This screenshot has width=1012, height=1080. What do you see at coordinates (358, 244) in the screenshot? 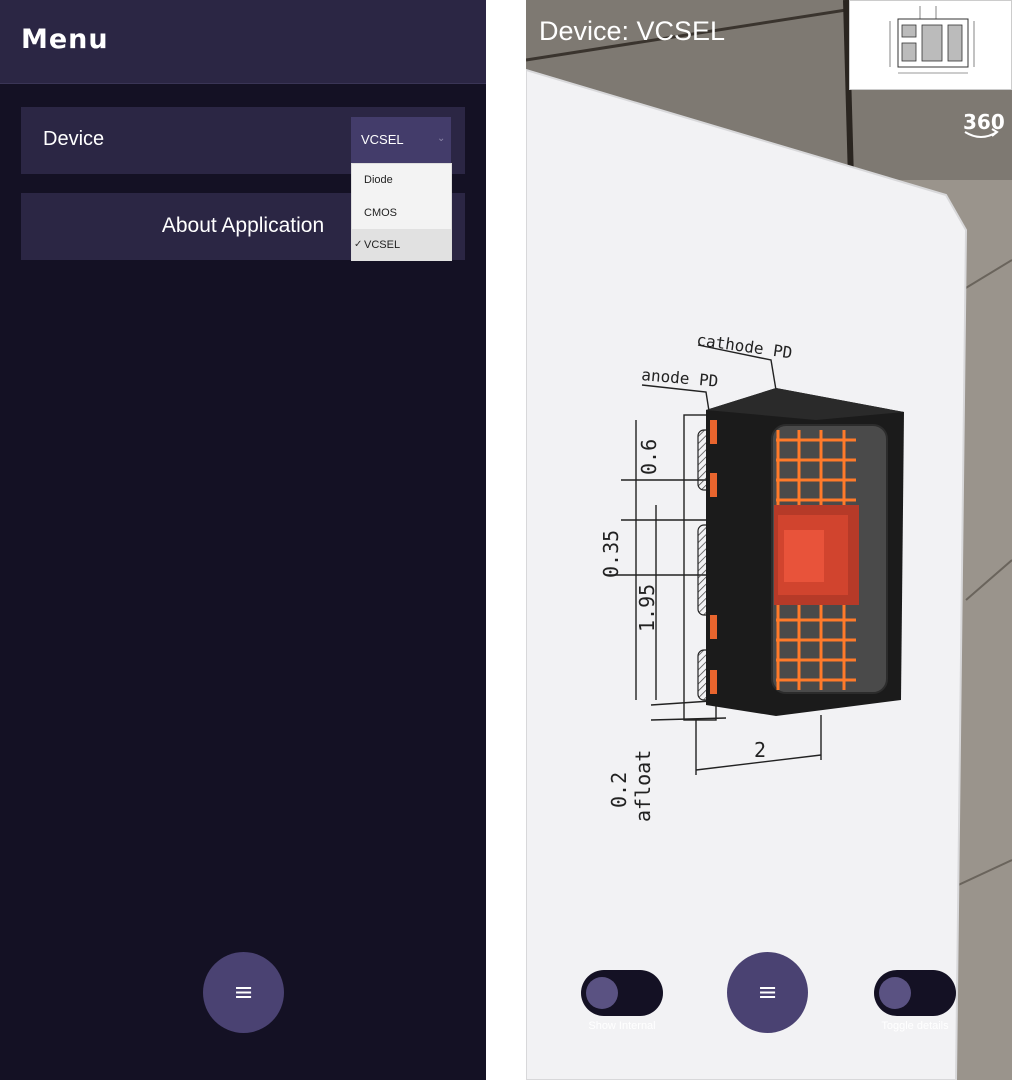
I see `checkmark-icon: ✓` at bounding box center [358, 244].